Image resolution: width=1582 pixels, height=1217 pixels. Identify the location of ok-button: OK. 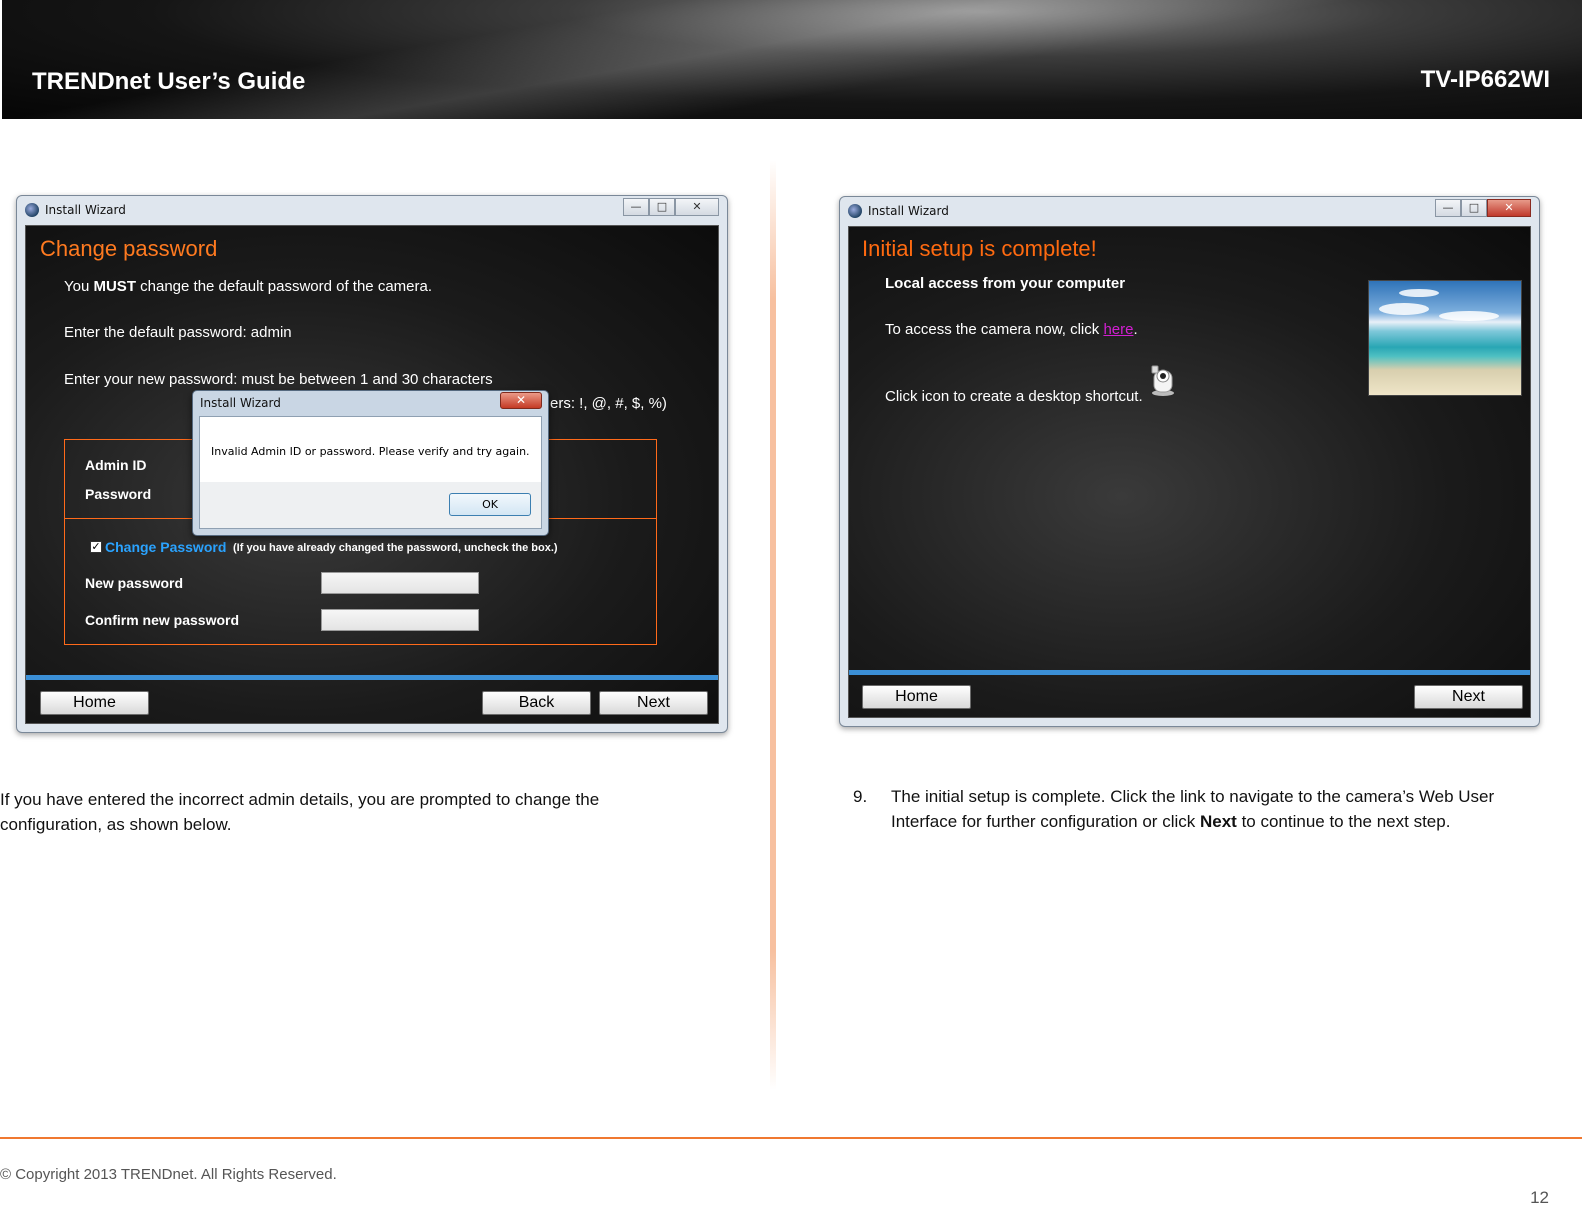
(490, 504).